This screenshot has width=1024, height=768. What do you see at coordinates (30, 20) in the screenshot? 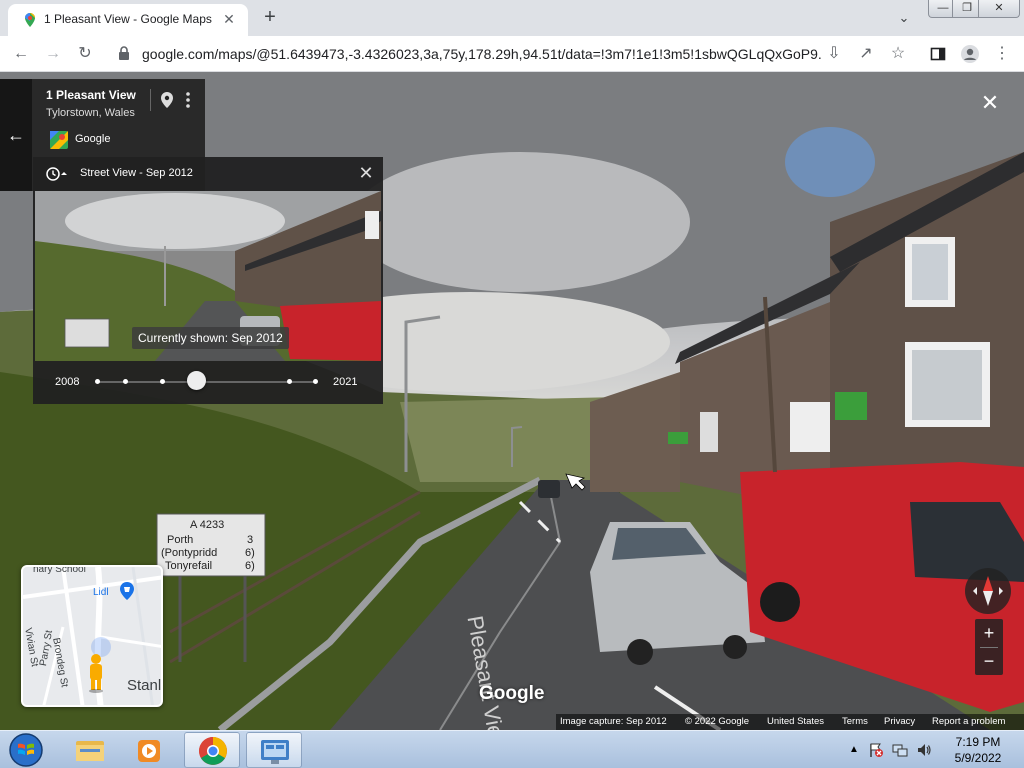
I see `google-maps-favicon-icon` at bounding box center [30, 20].